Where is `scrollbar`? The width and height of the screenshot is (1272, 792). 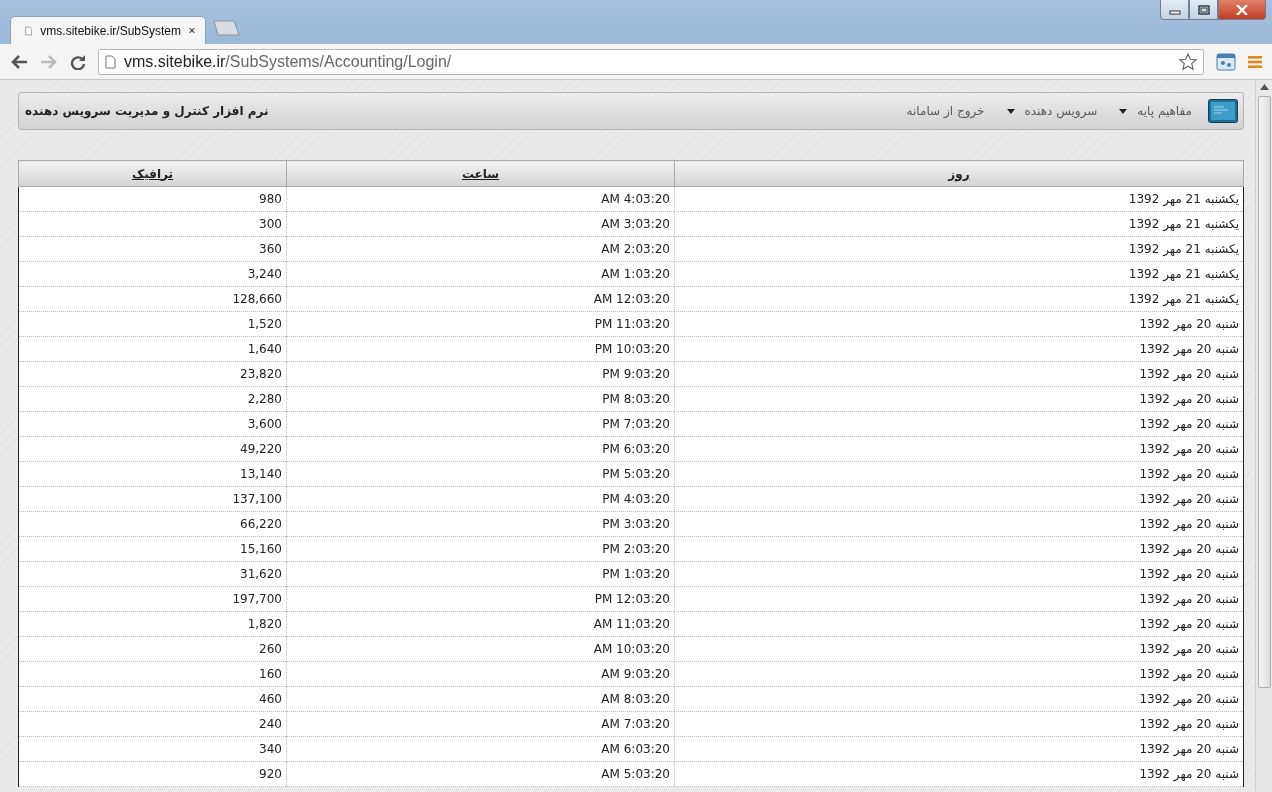
scrollbar is located at coordinates (1263, 436).